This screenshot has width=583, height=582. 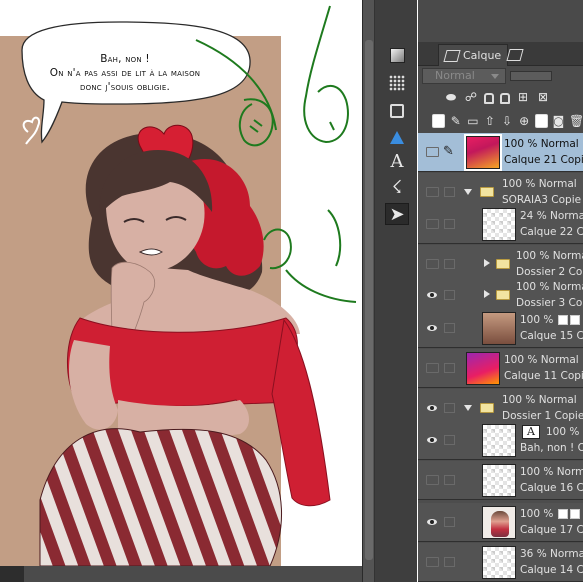 I want to click on tab-layer: Calque, so click(x=473, y=55).